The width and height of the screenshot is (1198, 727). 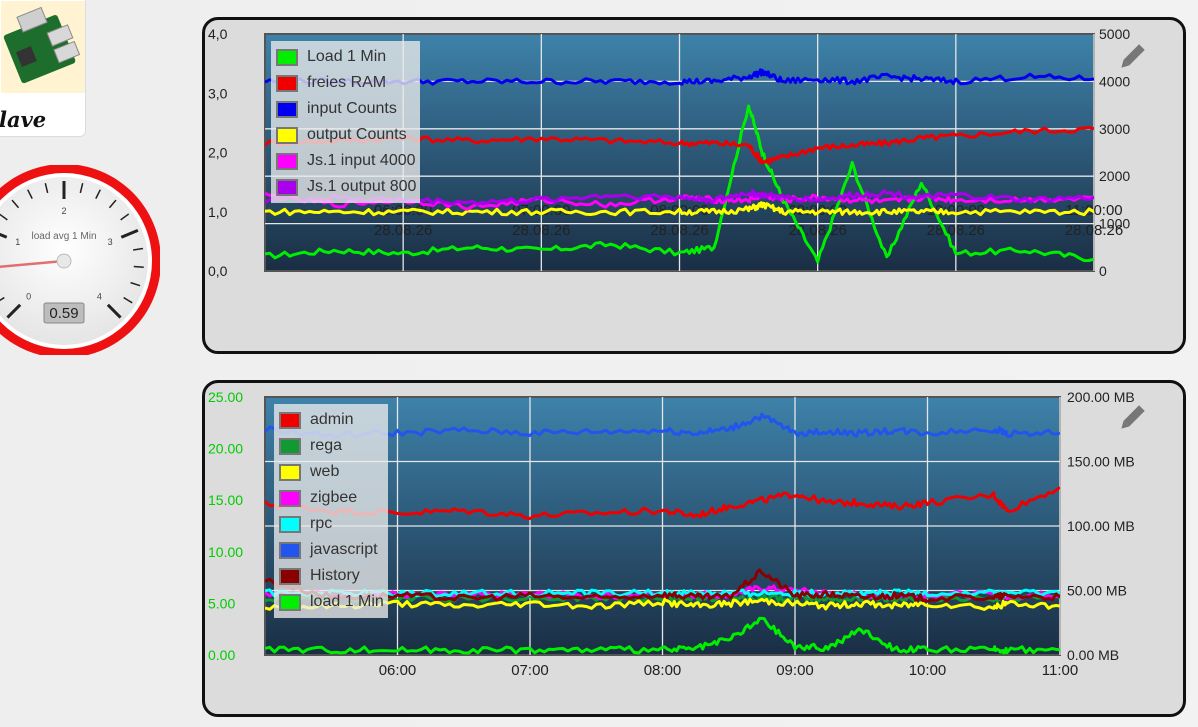 I want to click on gauge-tick-label: 0, so click(x=28, y=296).